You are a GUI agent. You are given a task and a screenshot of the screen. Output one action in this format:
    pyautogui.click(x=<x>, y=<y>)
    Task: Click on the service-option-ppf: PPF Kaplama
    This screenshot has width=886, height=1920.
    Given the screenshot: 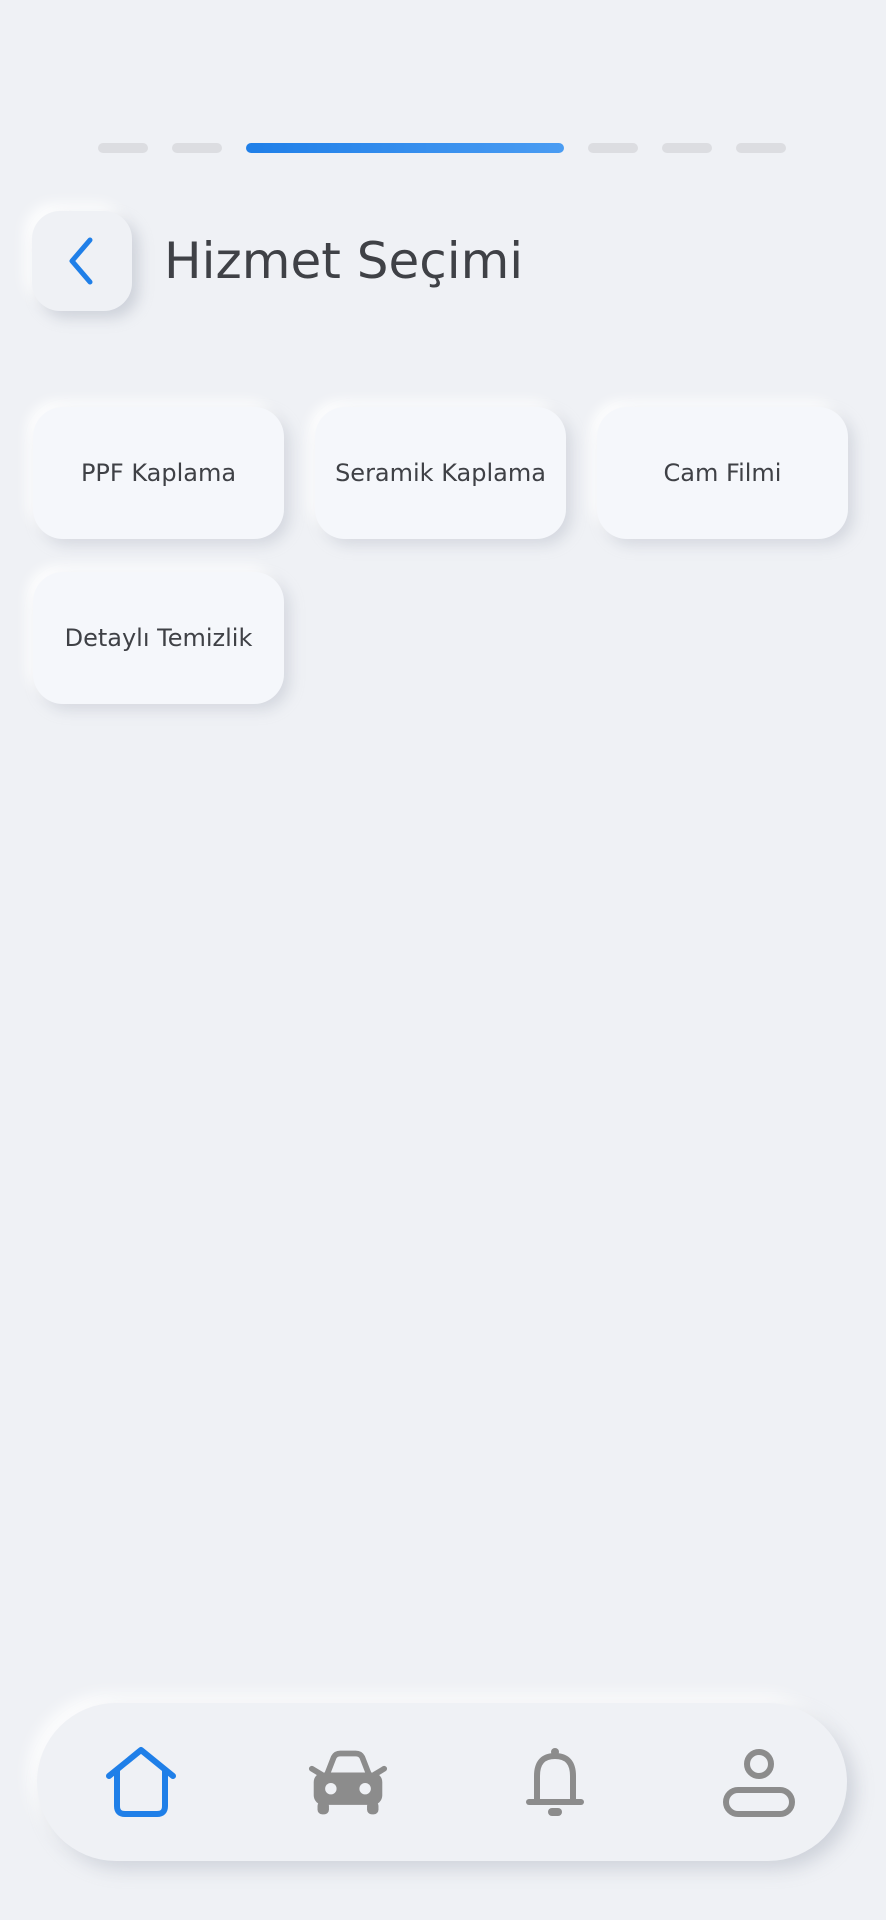 What is the action you would take?
    pyautogui.click(x=158, y=473)
    